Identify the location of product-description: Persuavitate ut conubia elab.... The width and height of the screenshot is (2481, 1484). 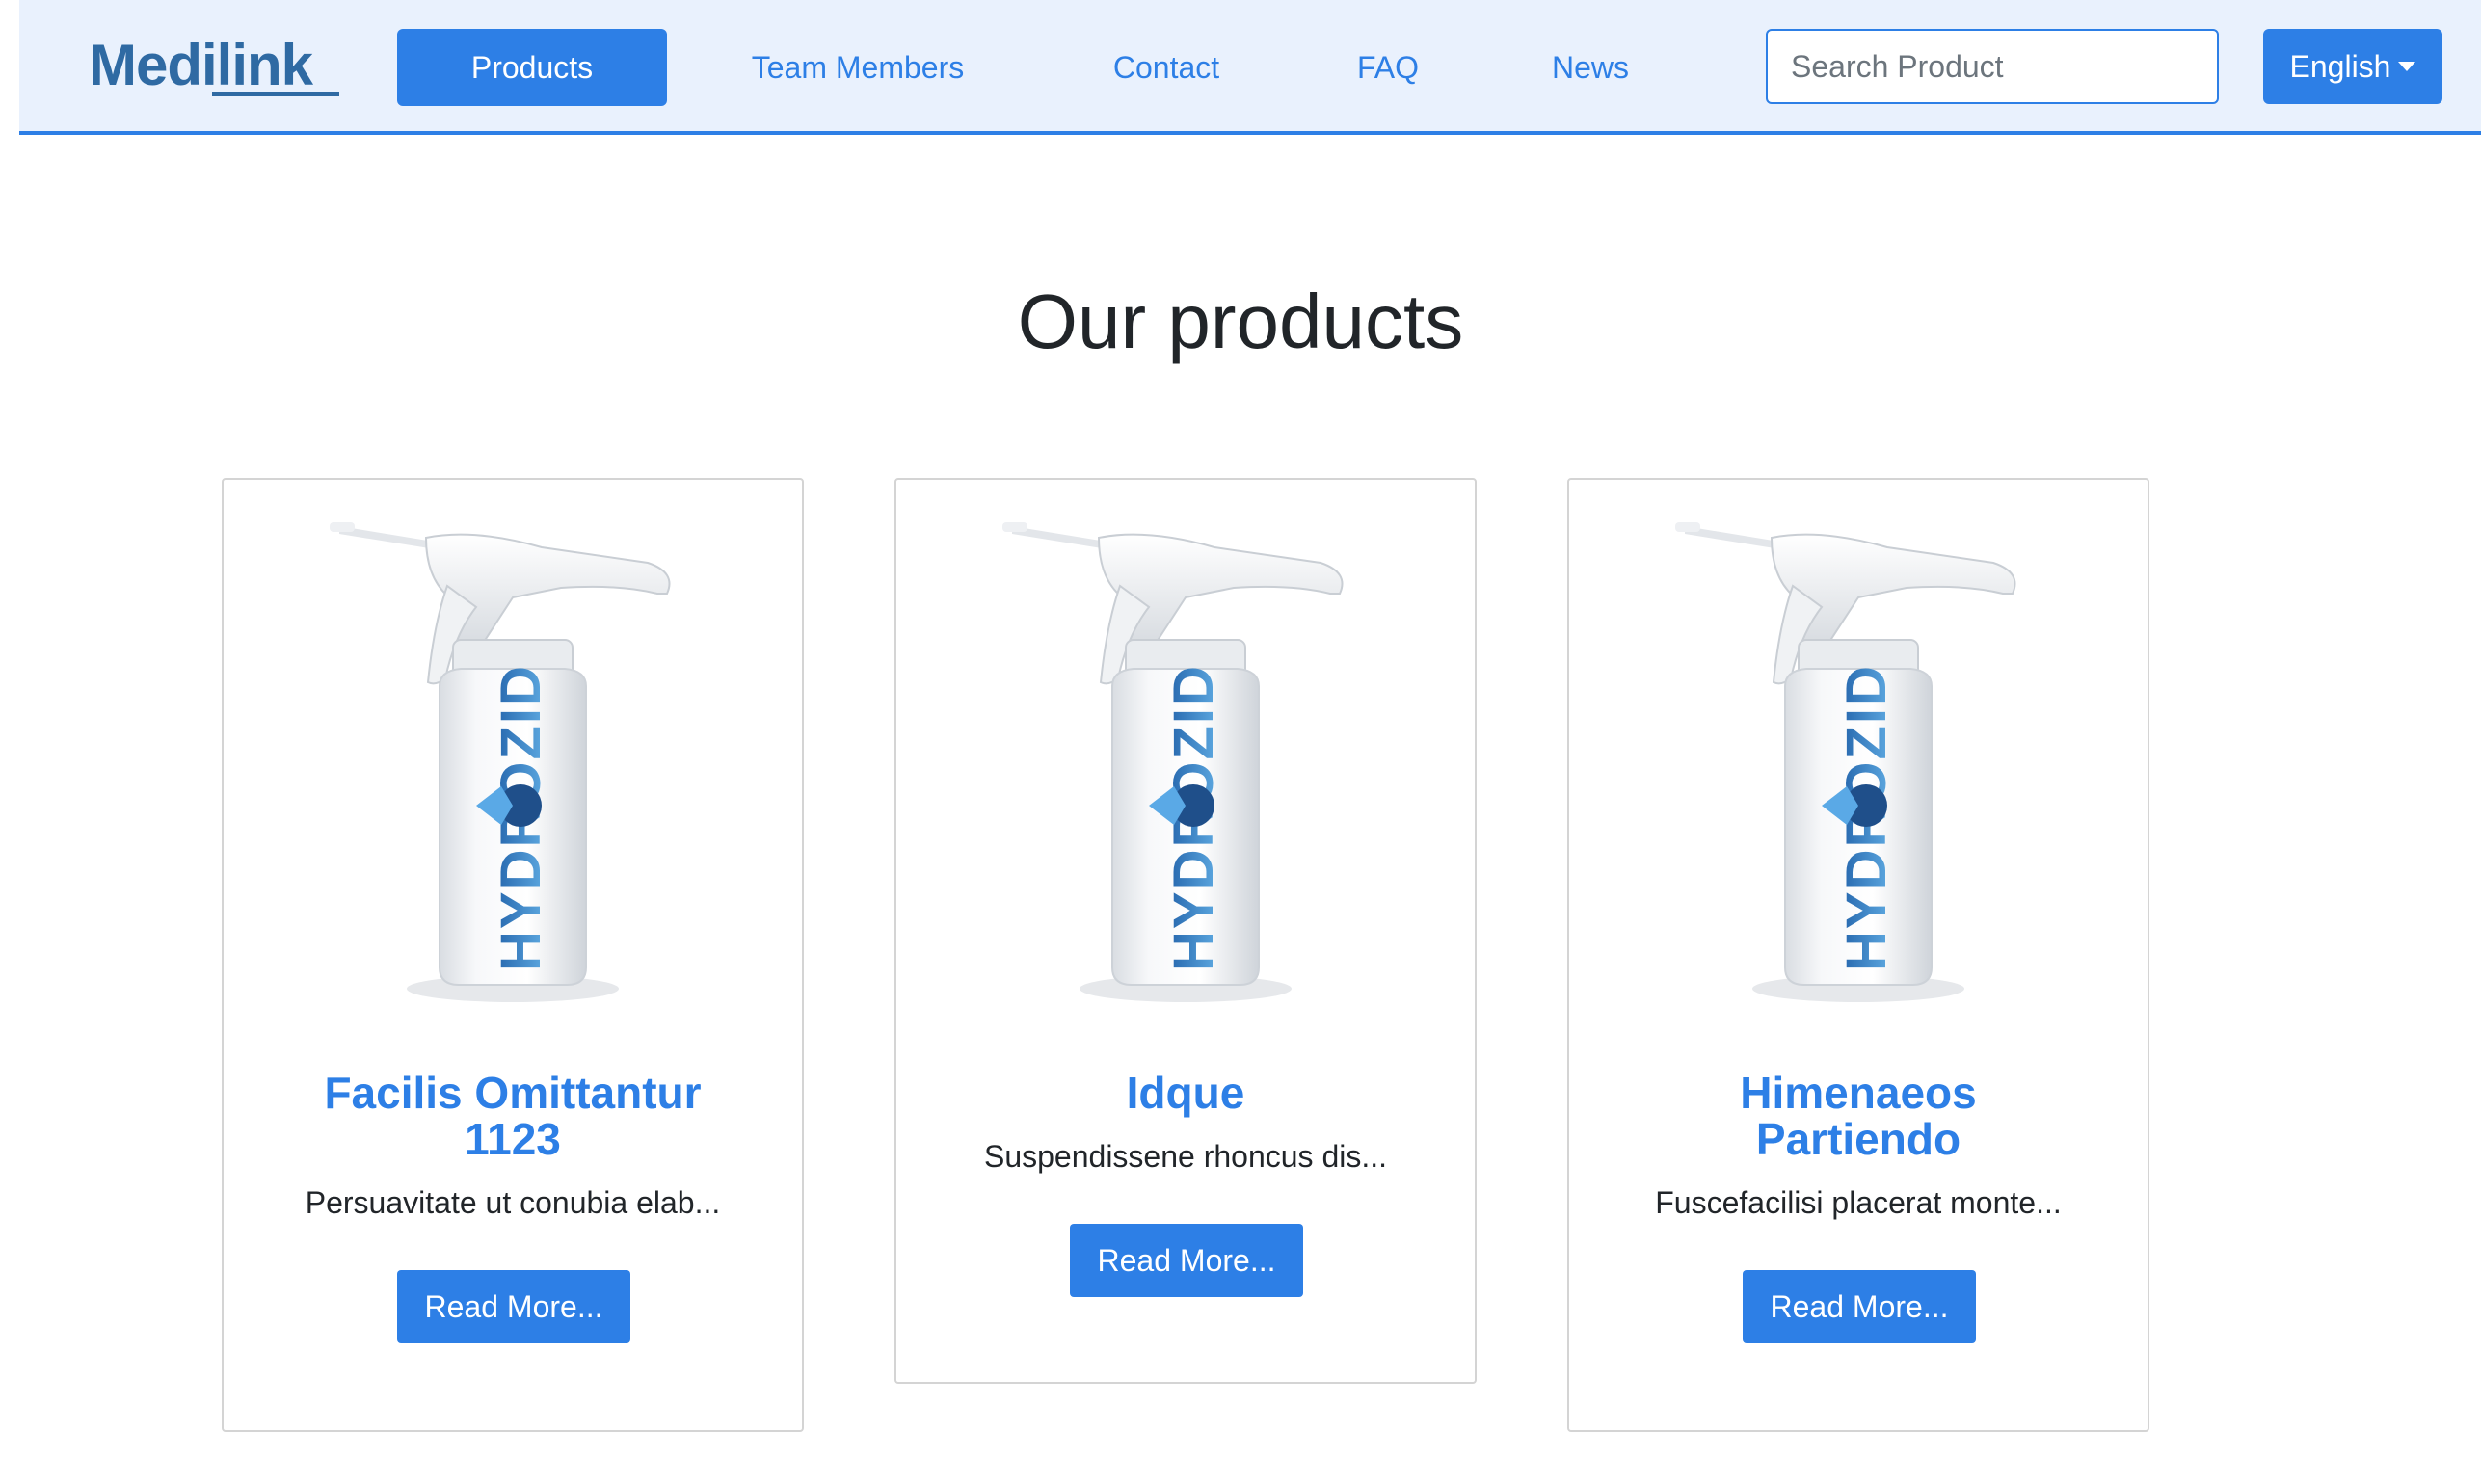
(513, 1202).